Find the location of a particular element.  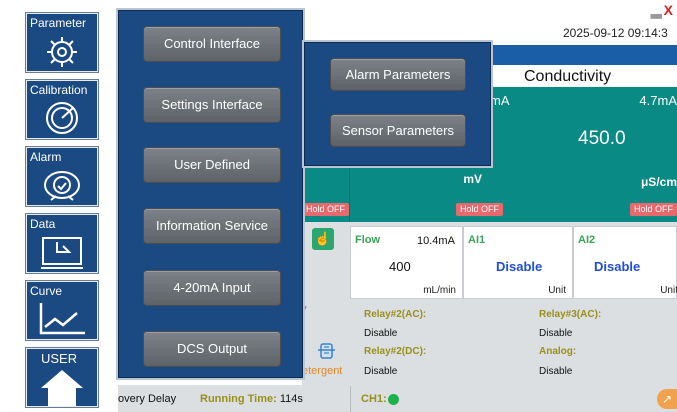

relay2-dc-label: Relay#2(DC): is located at coordinates (395, 351).